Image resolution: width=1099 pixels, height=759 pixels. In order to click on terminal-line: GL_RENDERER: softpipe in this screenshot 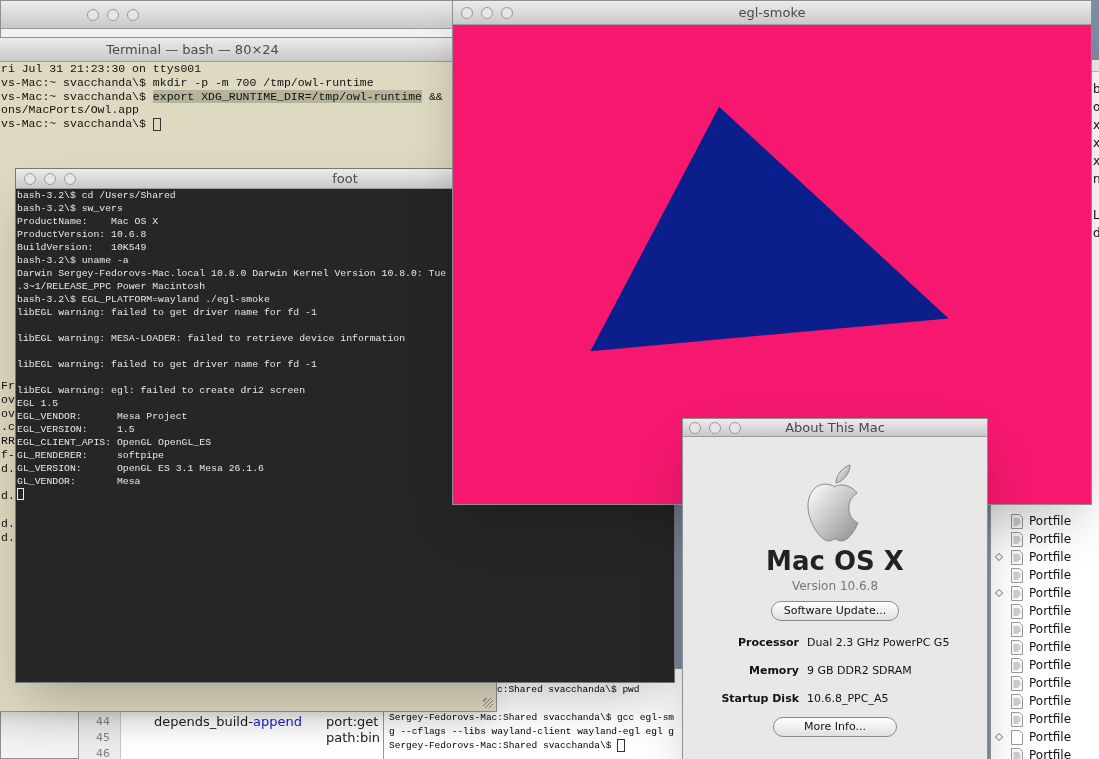, I will do `click(90, 455)`.